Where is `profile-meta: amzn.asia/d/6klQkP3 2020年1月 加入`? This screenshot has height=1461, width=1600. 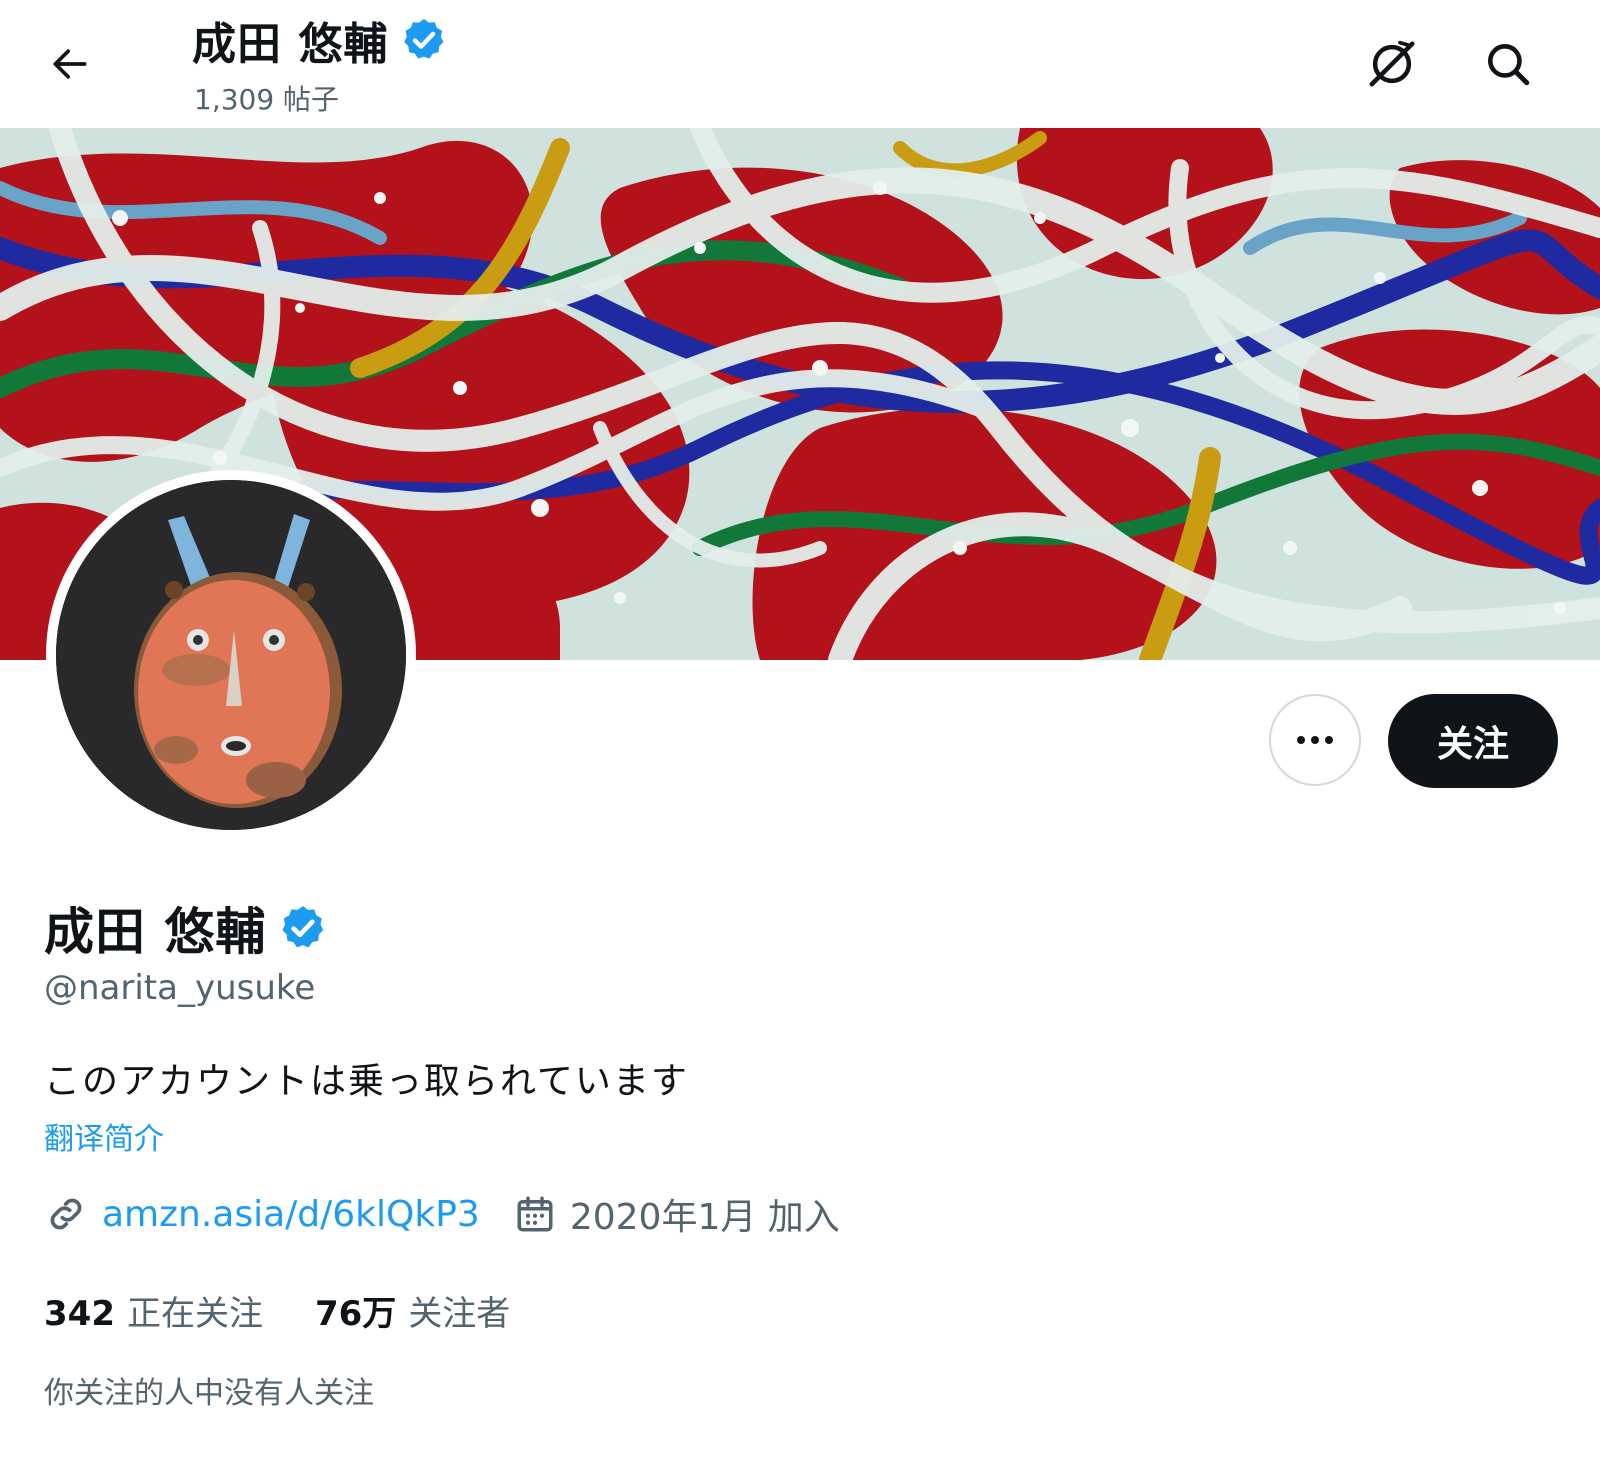 profile-meta: amzn.asia/d/6klQkP3 2020年1月 加入 is located at coordinates (442, 1214).